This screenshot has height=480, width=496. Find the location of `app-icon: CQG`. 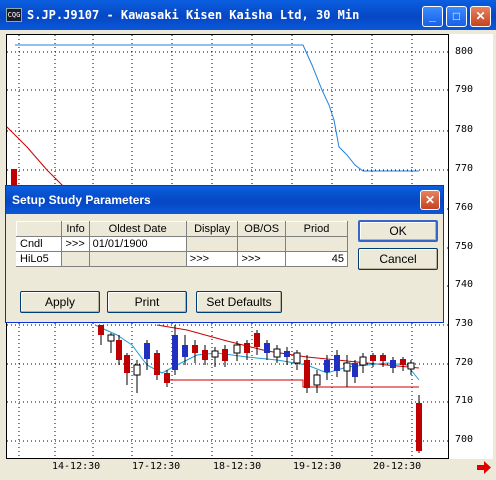

app-icon: CQG is located at coordinates (14, 15).